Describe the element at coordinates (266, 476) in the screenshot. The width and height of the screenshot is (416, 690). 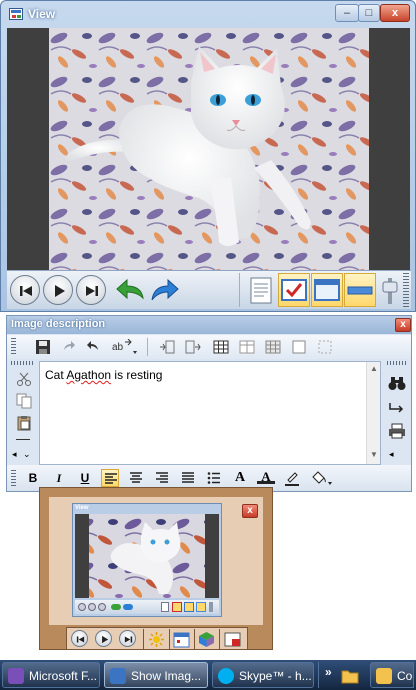
I see `font-color-button: A` at that location.